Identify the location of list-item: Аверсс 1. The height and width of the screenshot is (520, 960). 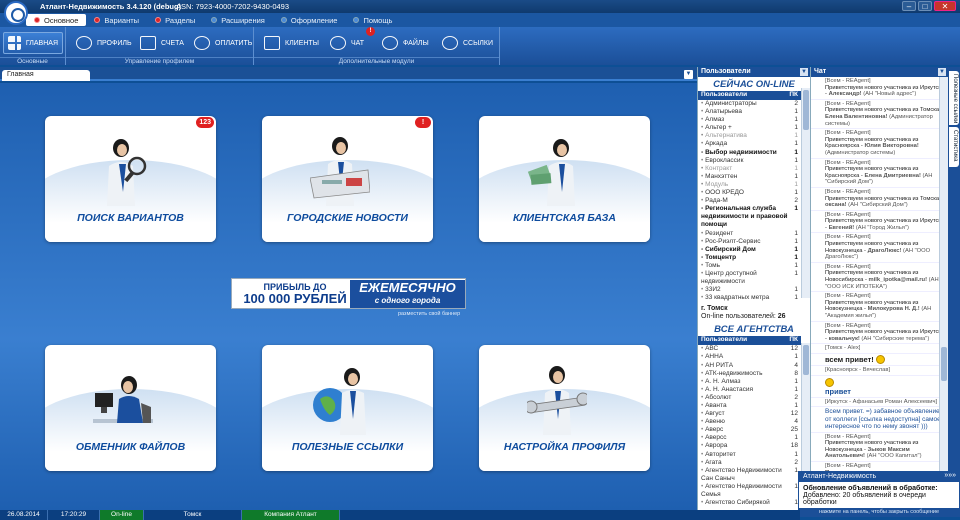
(749, 438).